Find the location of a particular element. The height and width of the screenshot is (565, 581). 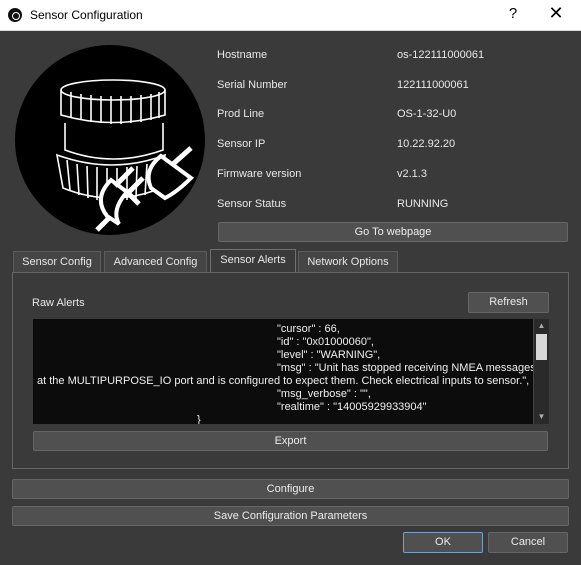

hostname-label: Hostname is located at coordinates (242, 55).